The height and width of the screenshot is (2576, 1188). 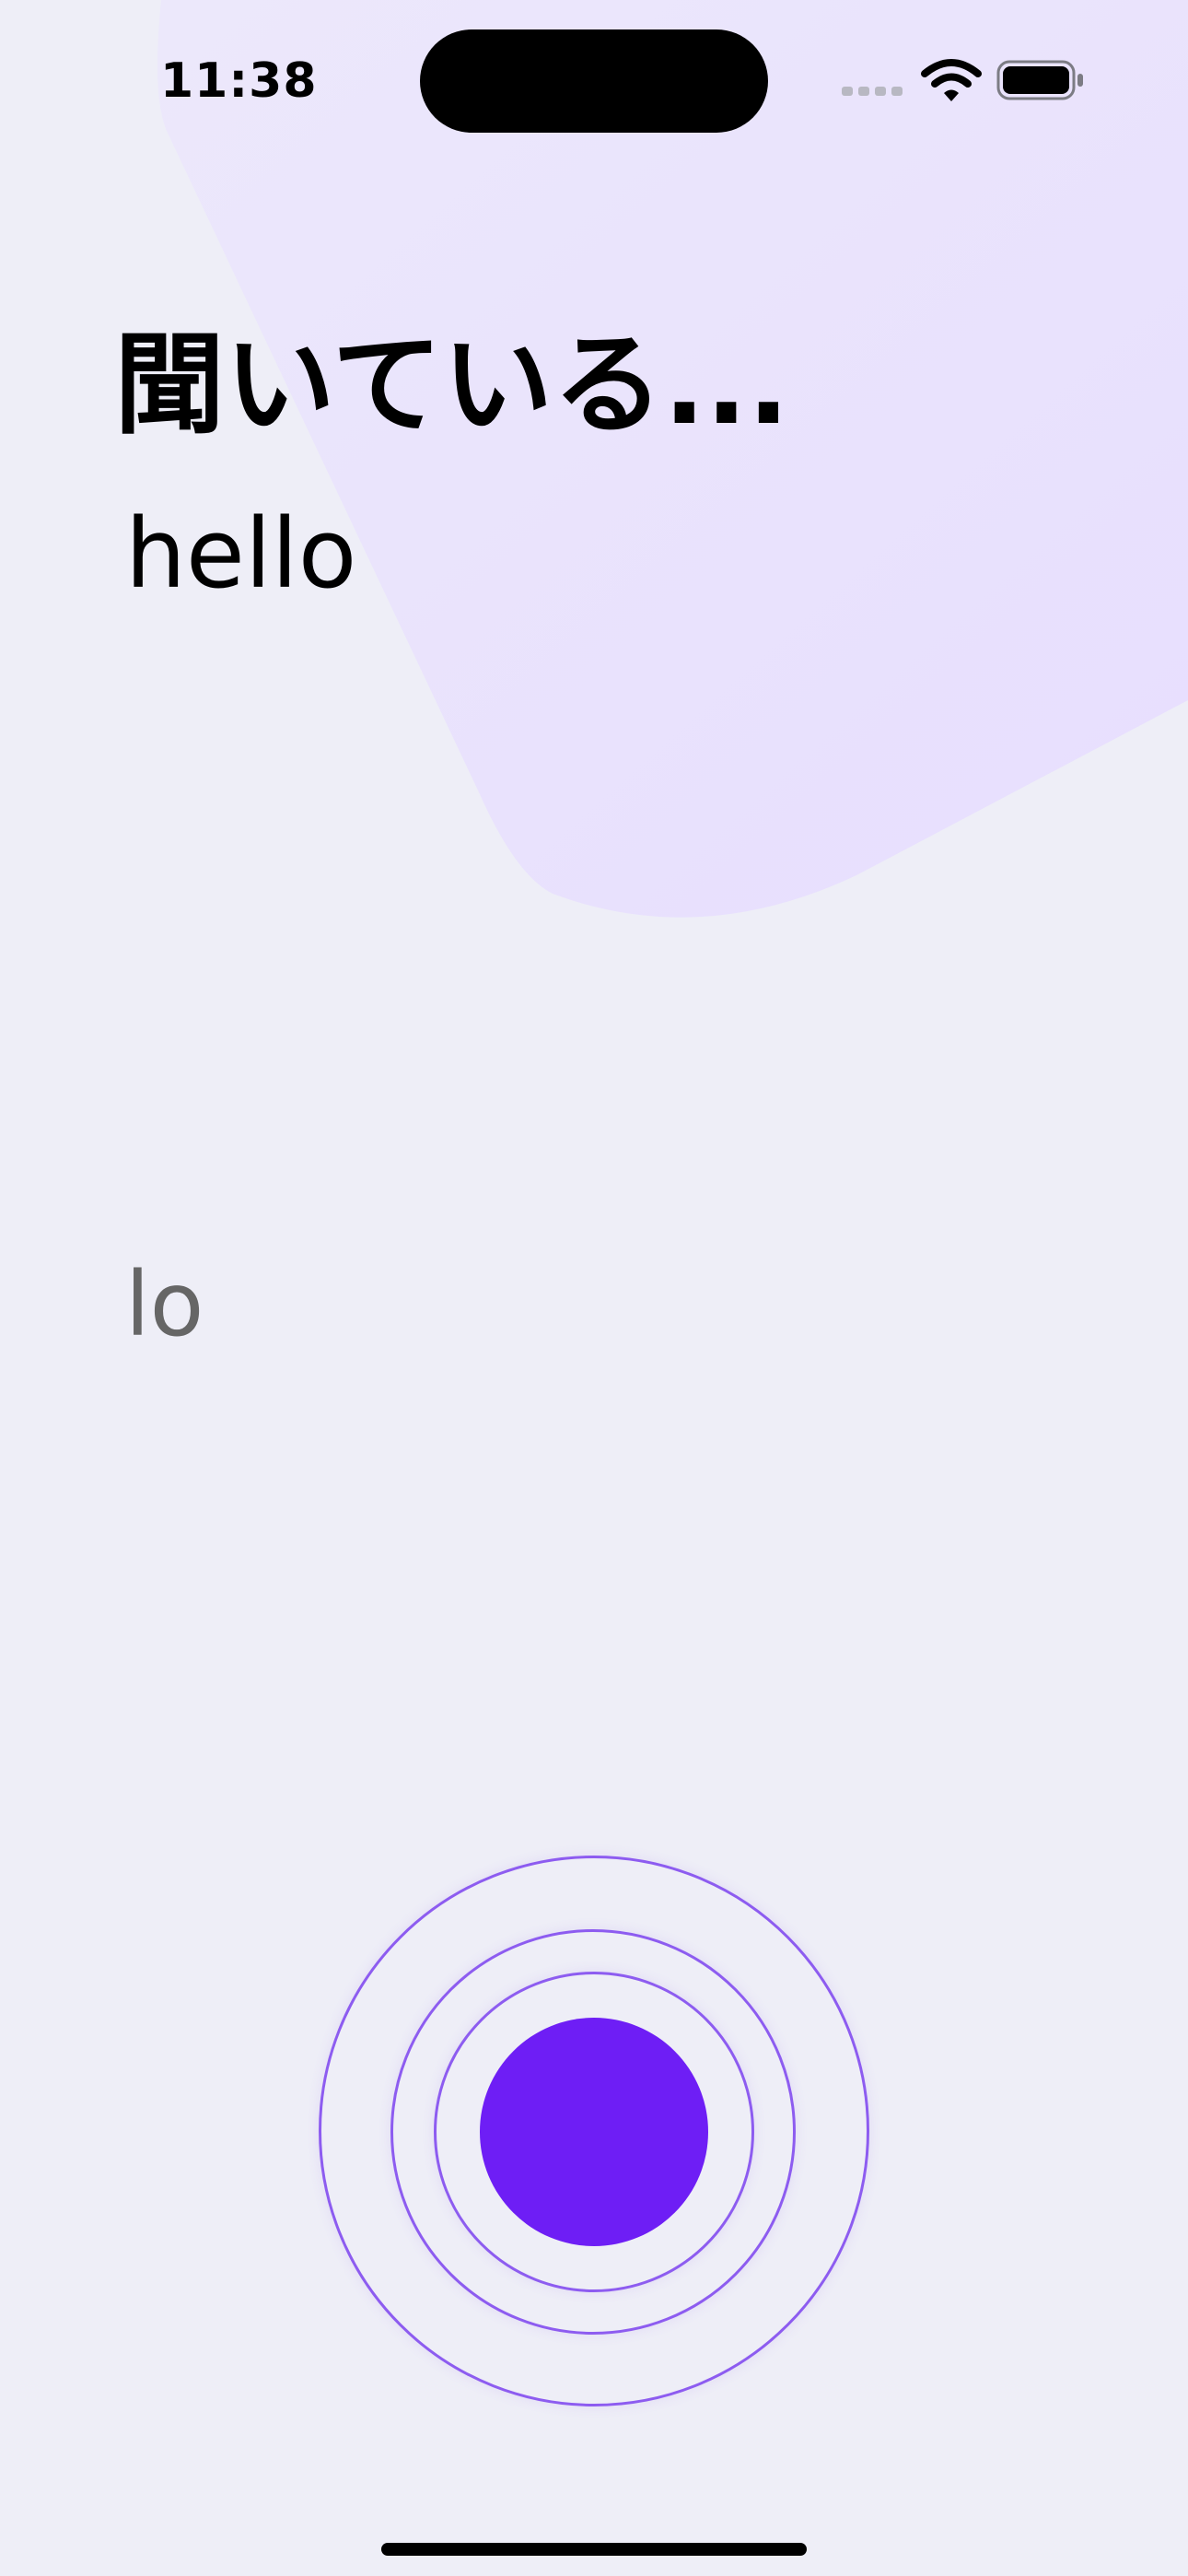 What do you see at coordinates (239, 81) in the screenshot?
I see `status-time: 11:38` at bounding box center [239, 81].